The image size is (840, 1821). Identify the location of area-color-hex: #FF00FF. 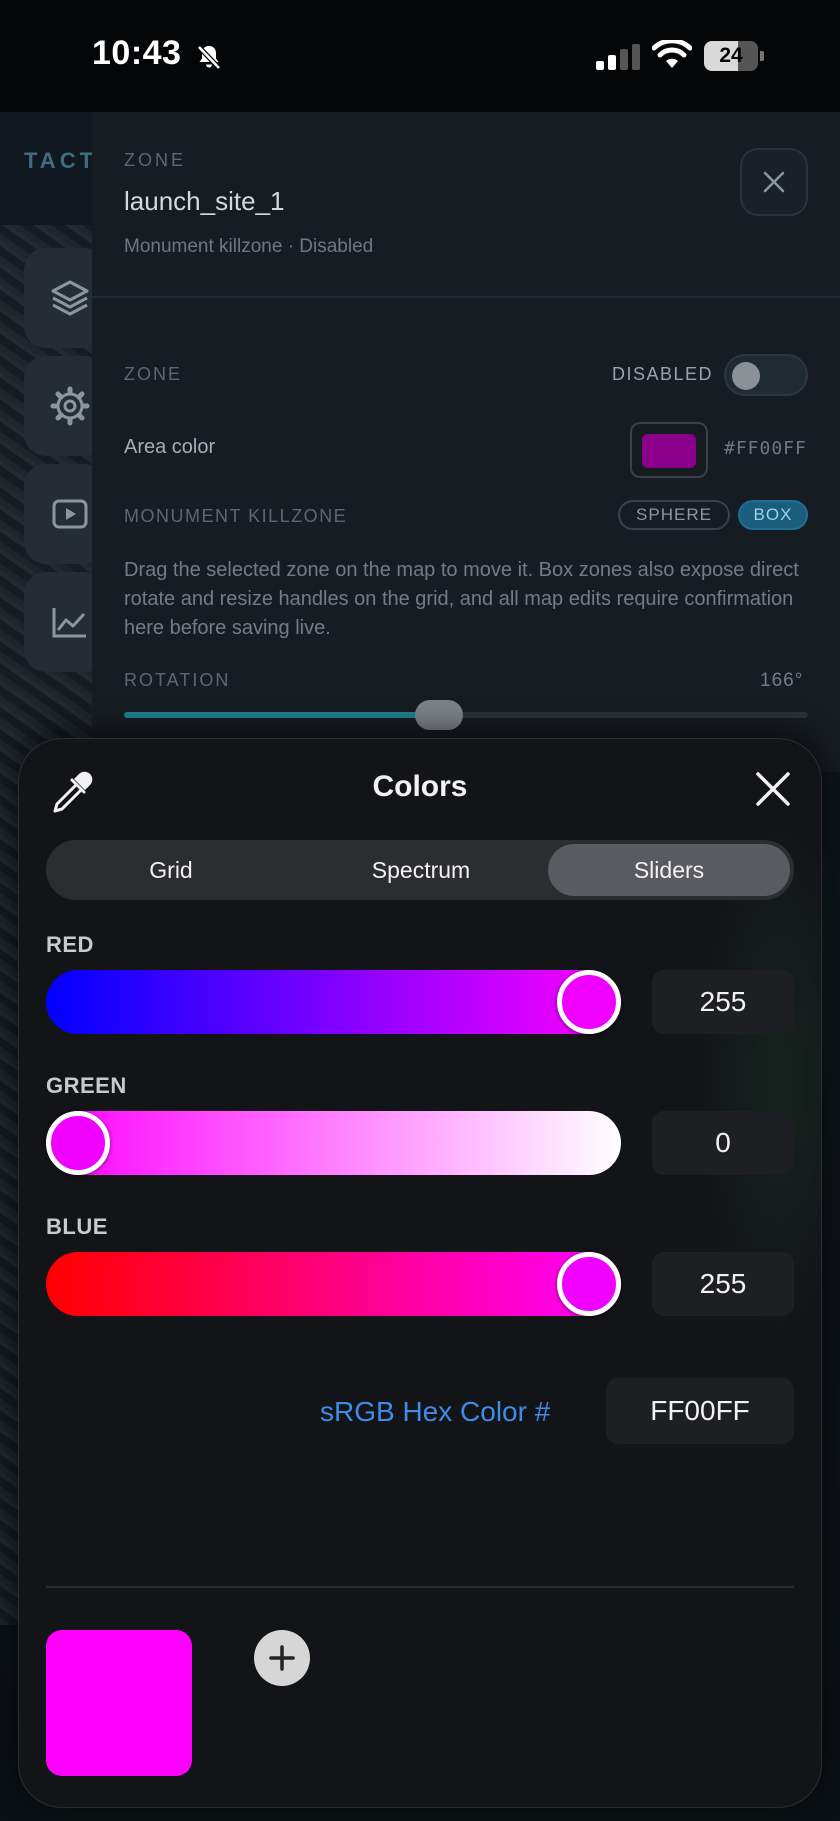
(765, 448).